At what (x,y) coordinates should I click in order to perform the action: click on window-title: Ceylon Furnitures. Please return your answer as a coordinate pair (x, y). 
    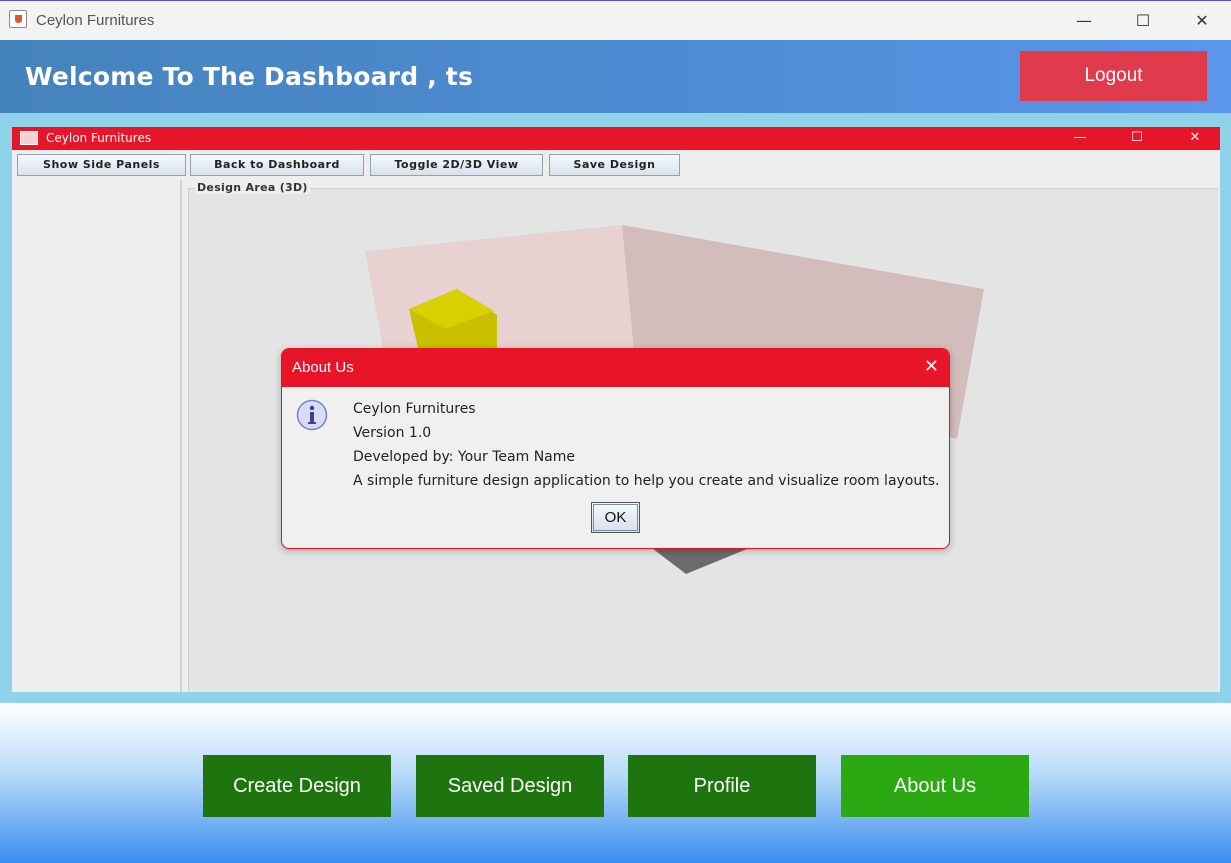
    Looking at the image, I should click on (95, 20).